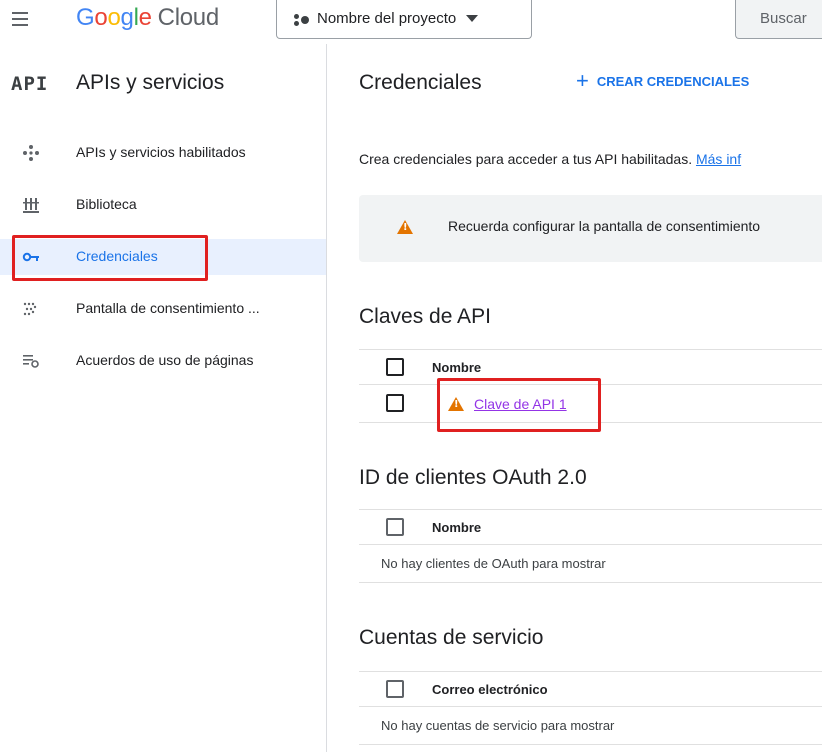 The height and width of the screenshot is (752, 822). What do you see at coordinates (582, 80) in the screenshot?
I see `plus-icon: +` at bounding box center [582, 80].